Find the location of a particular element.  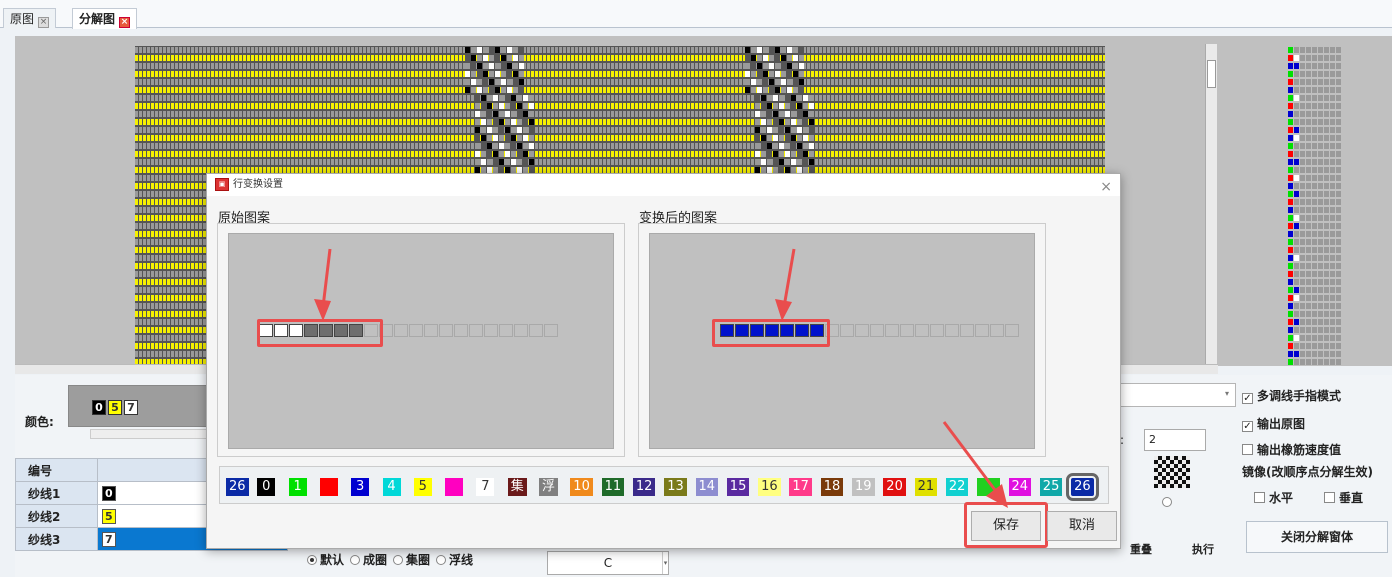

vertical-scrollbar is located at coordinates (1211, 205).